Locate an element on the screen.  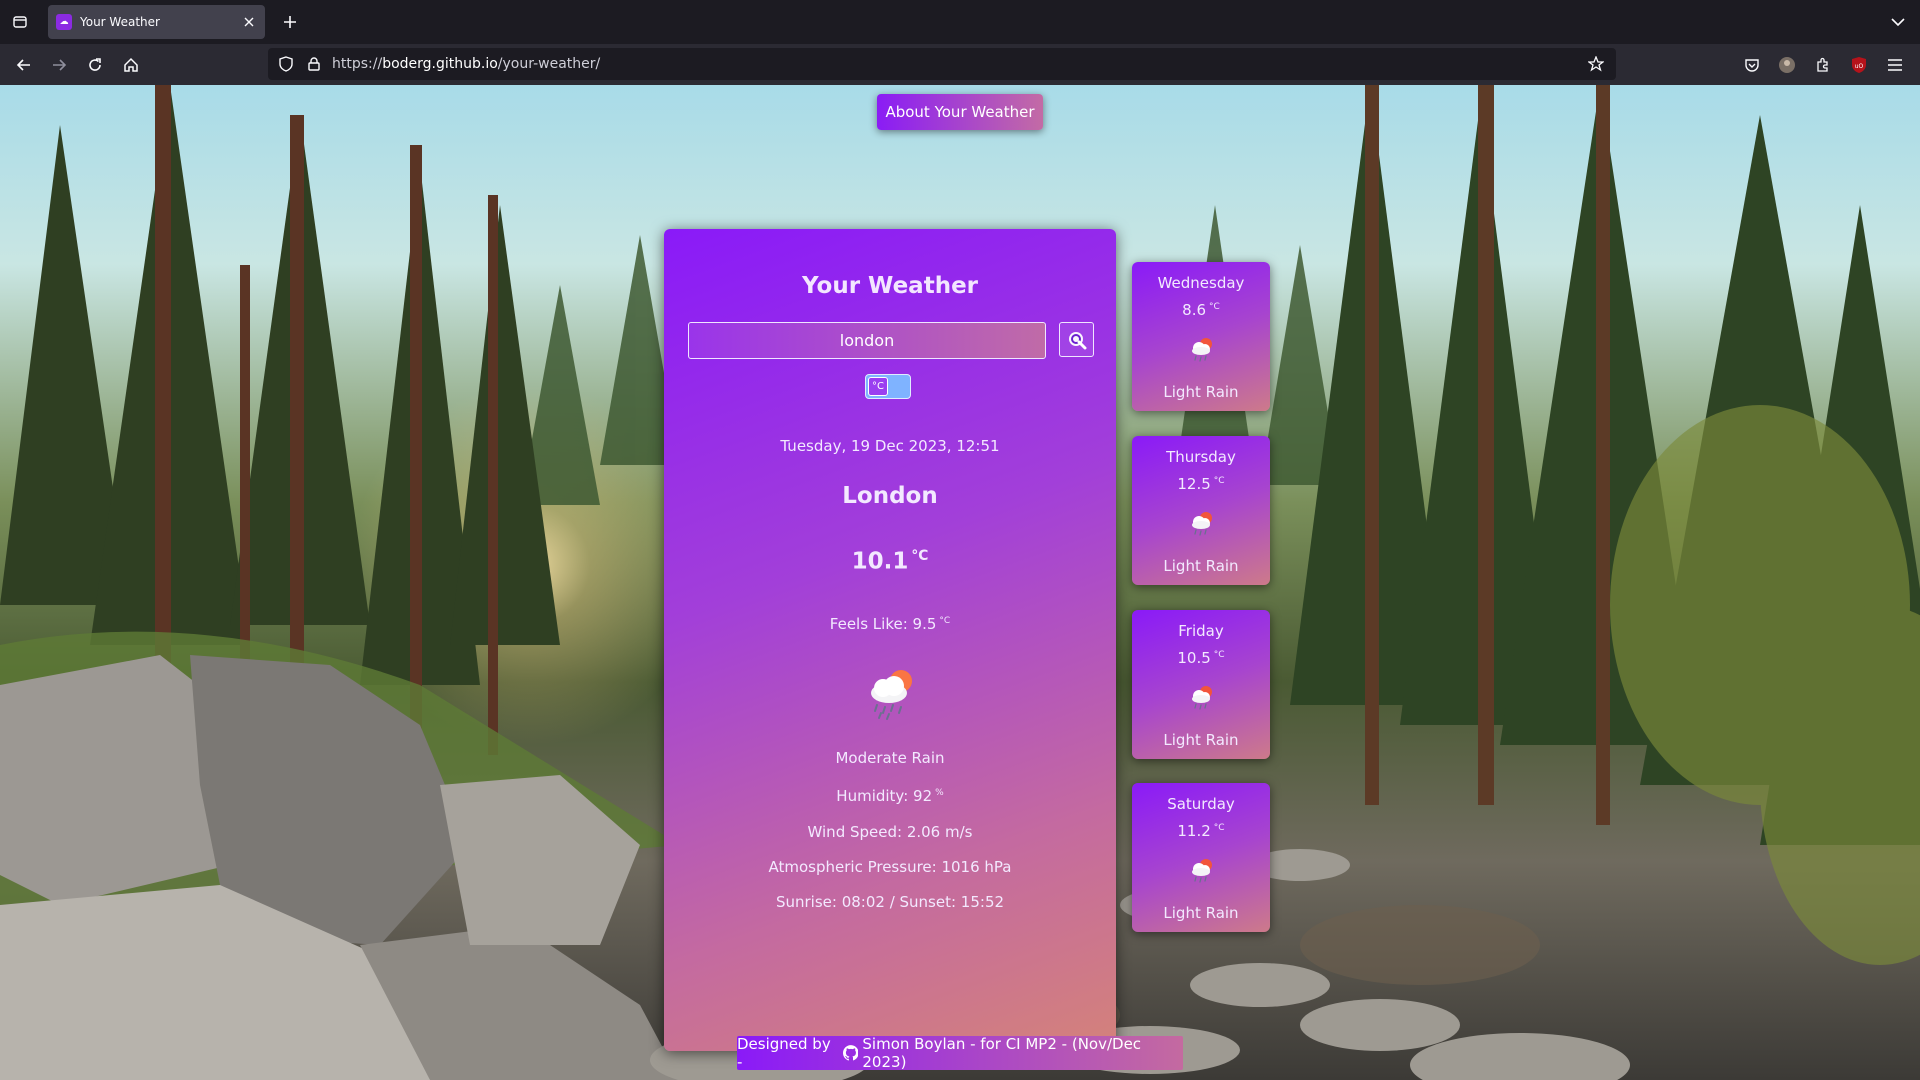
search-button is located at coordinates (1076, 339).